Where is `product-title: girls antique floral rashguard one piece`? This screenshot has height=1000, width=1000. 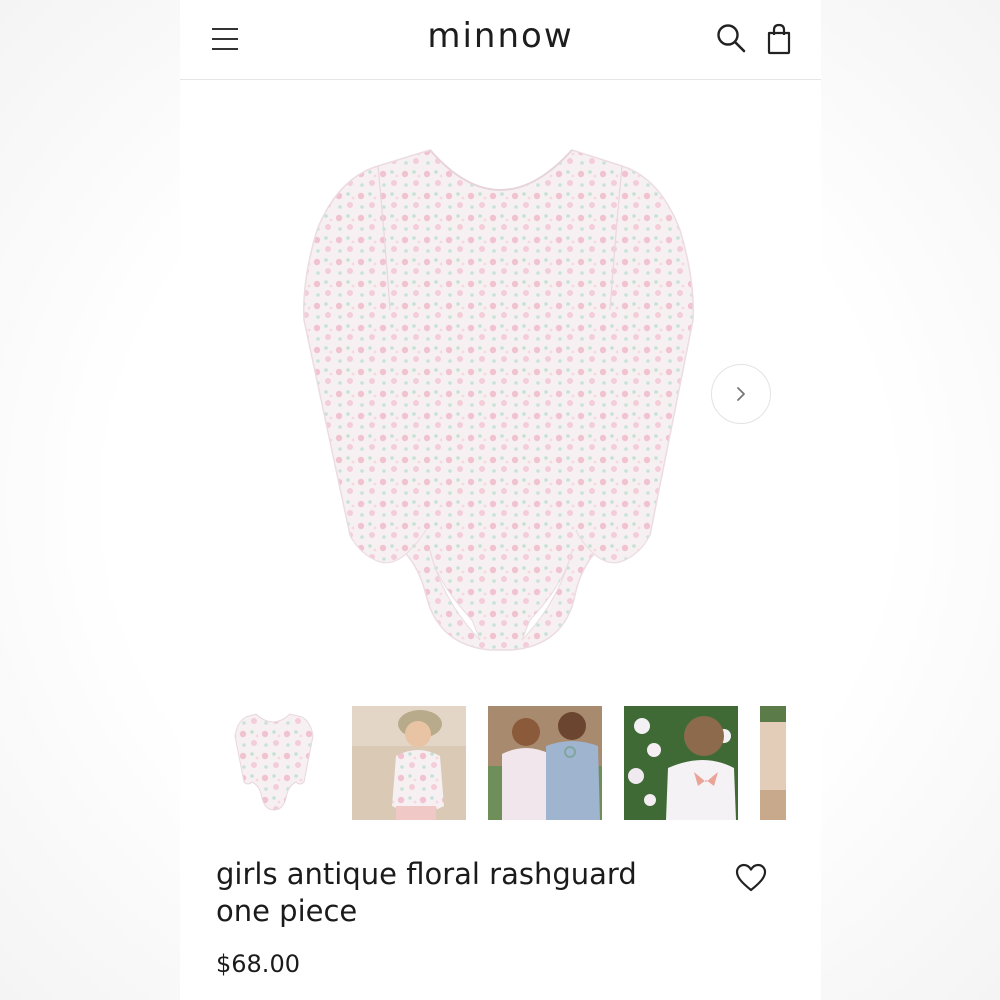
product-title: girls antique floral rashguard one piece is located at coordinates (426, 892).